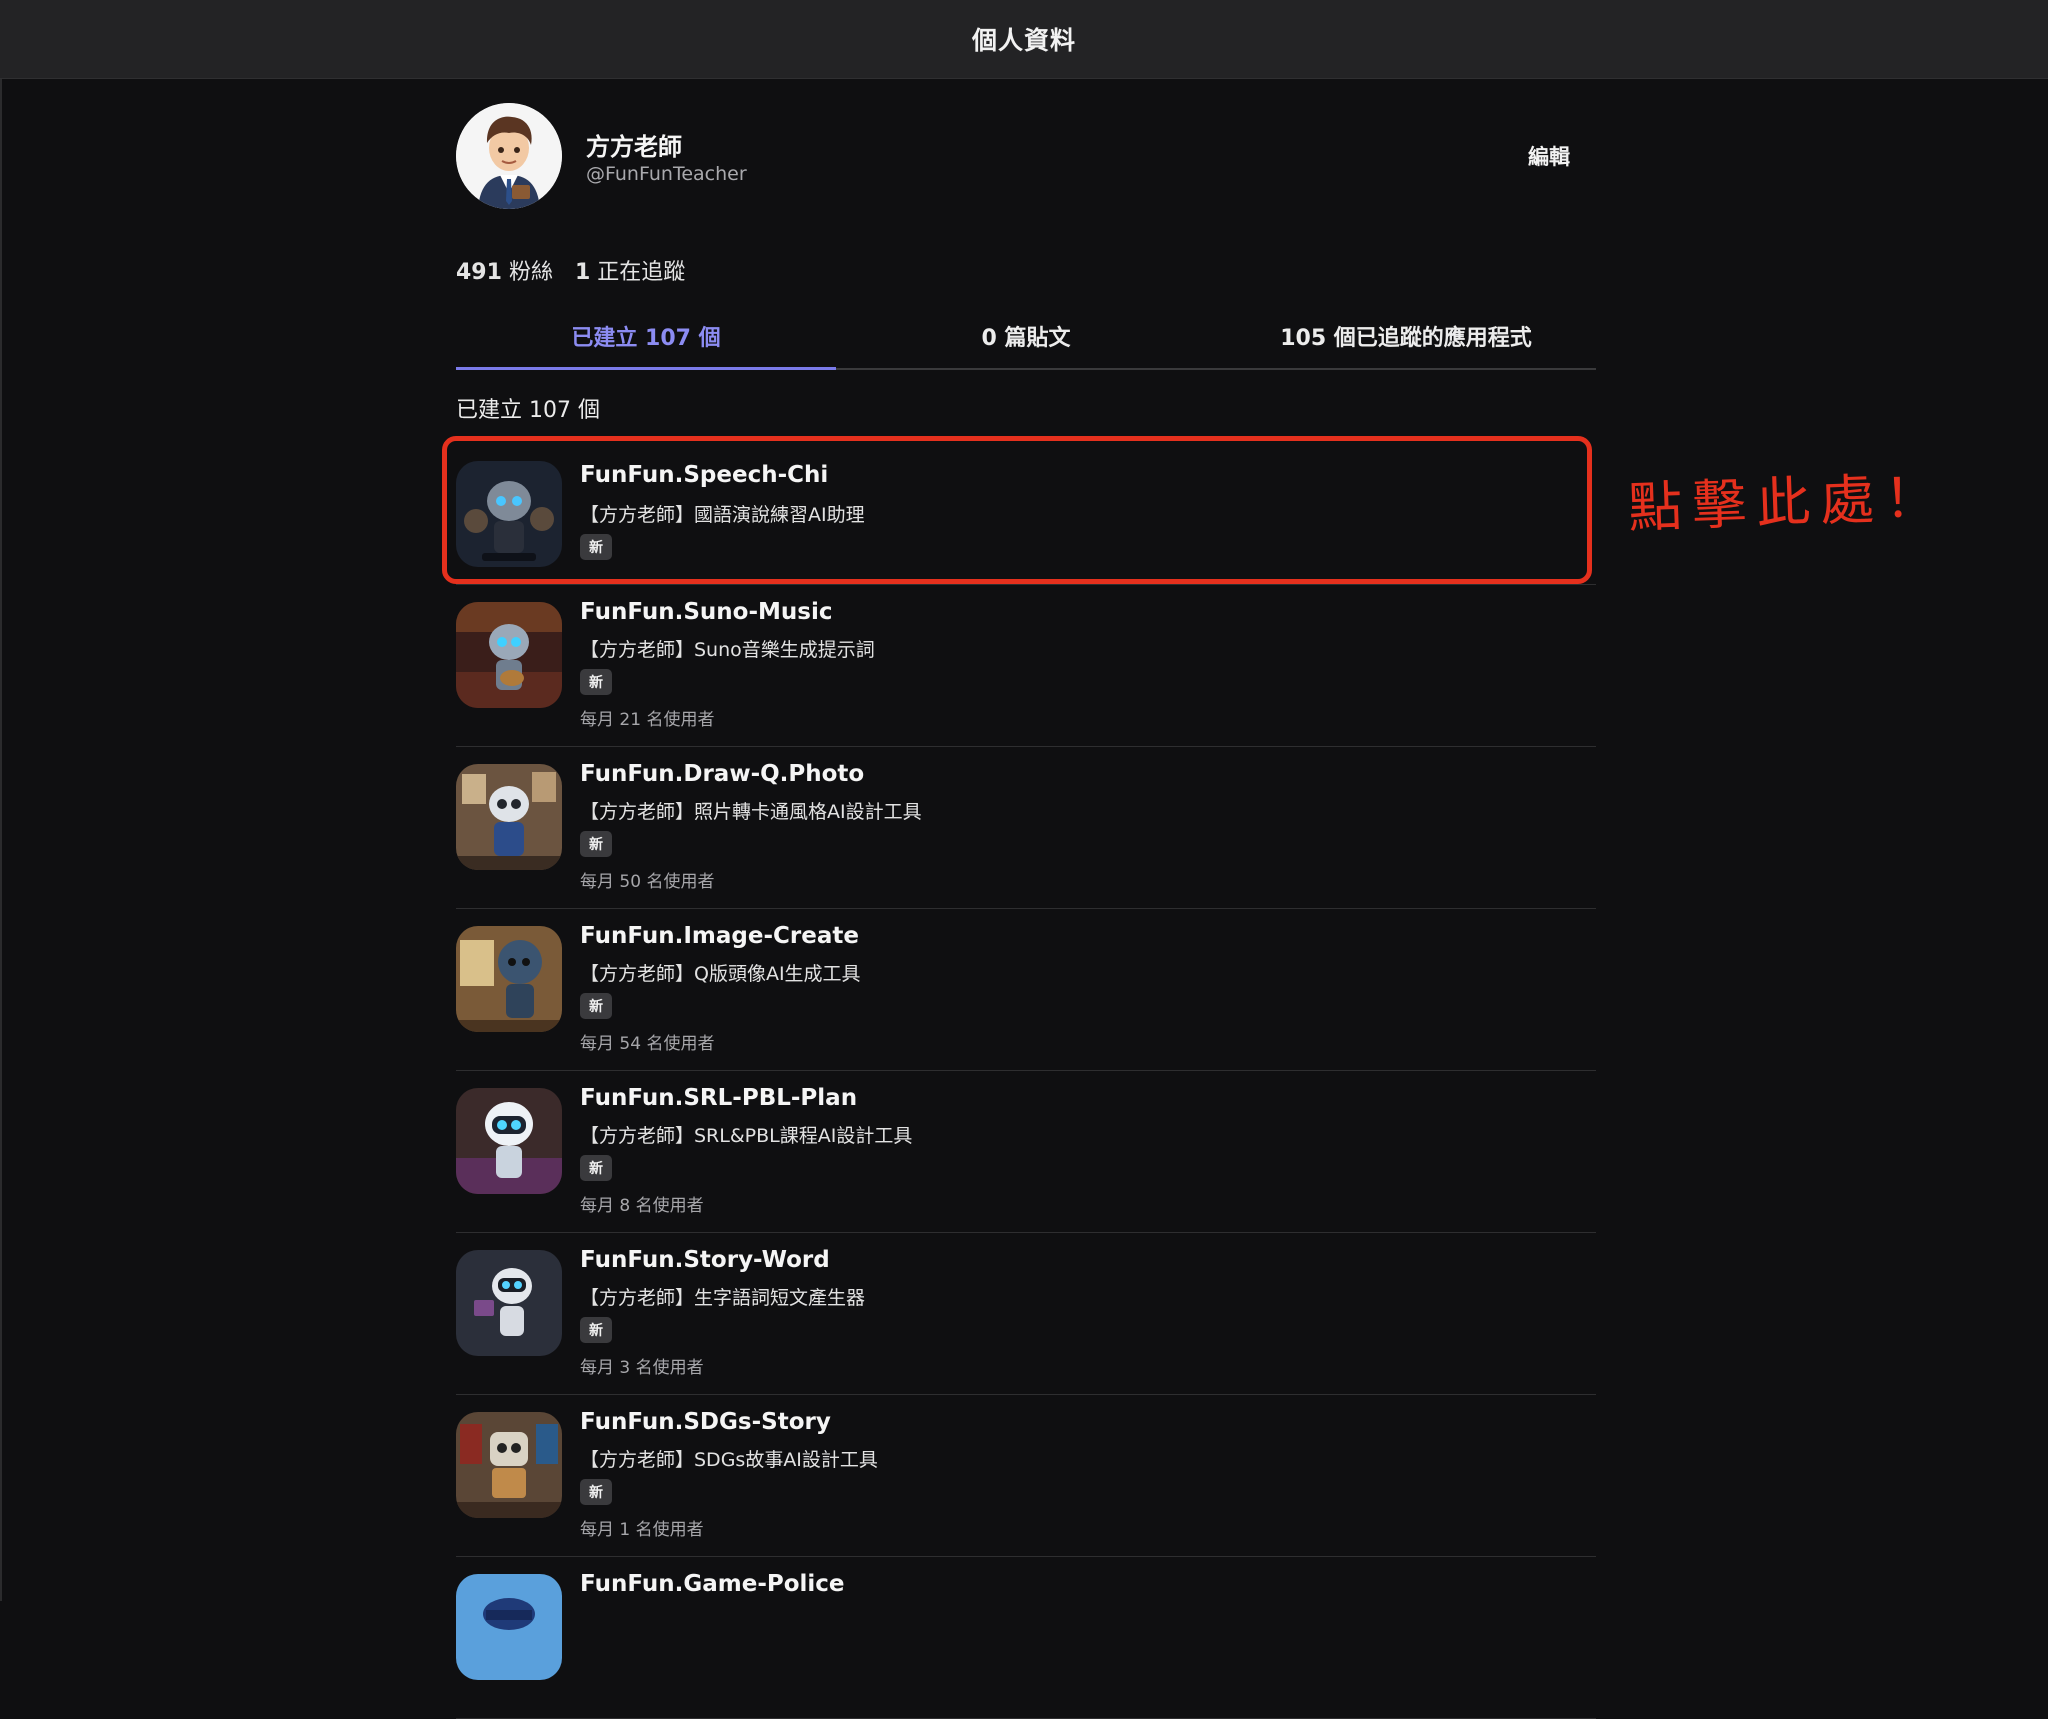 Image resolution: width=2048 pixels, height=1719 pixels. Describe the element at coordinates (582, 272) in the screenshot. I see `following-count: 1` at that location.